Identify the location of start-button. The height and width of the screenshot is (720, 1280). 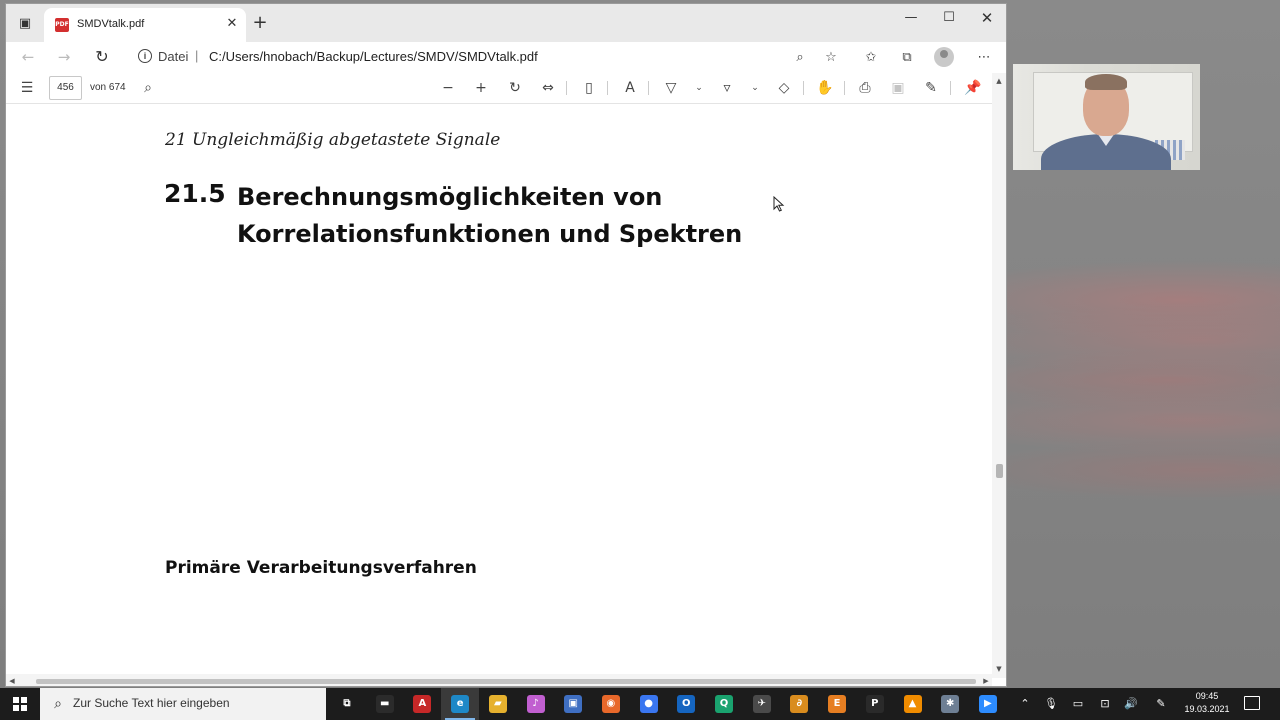
(20, 704).